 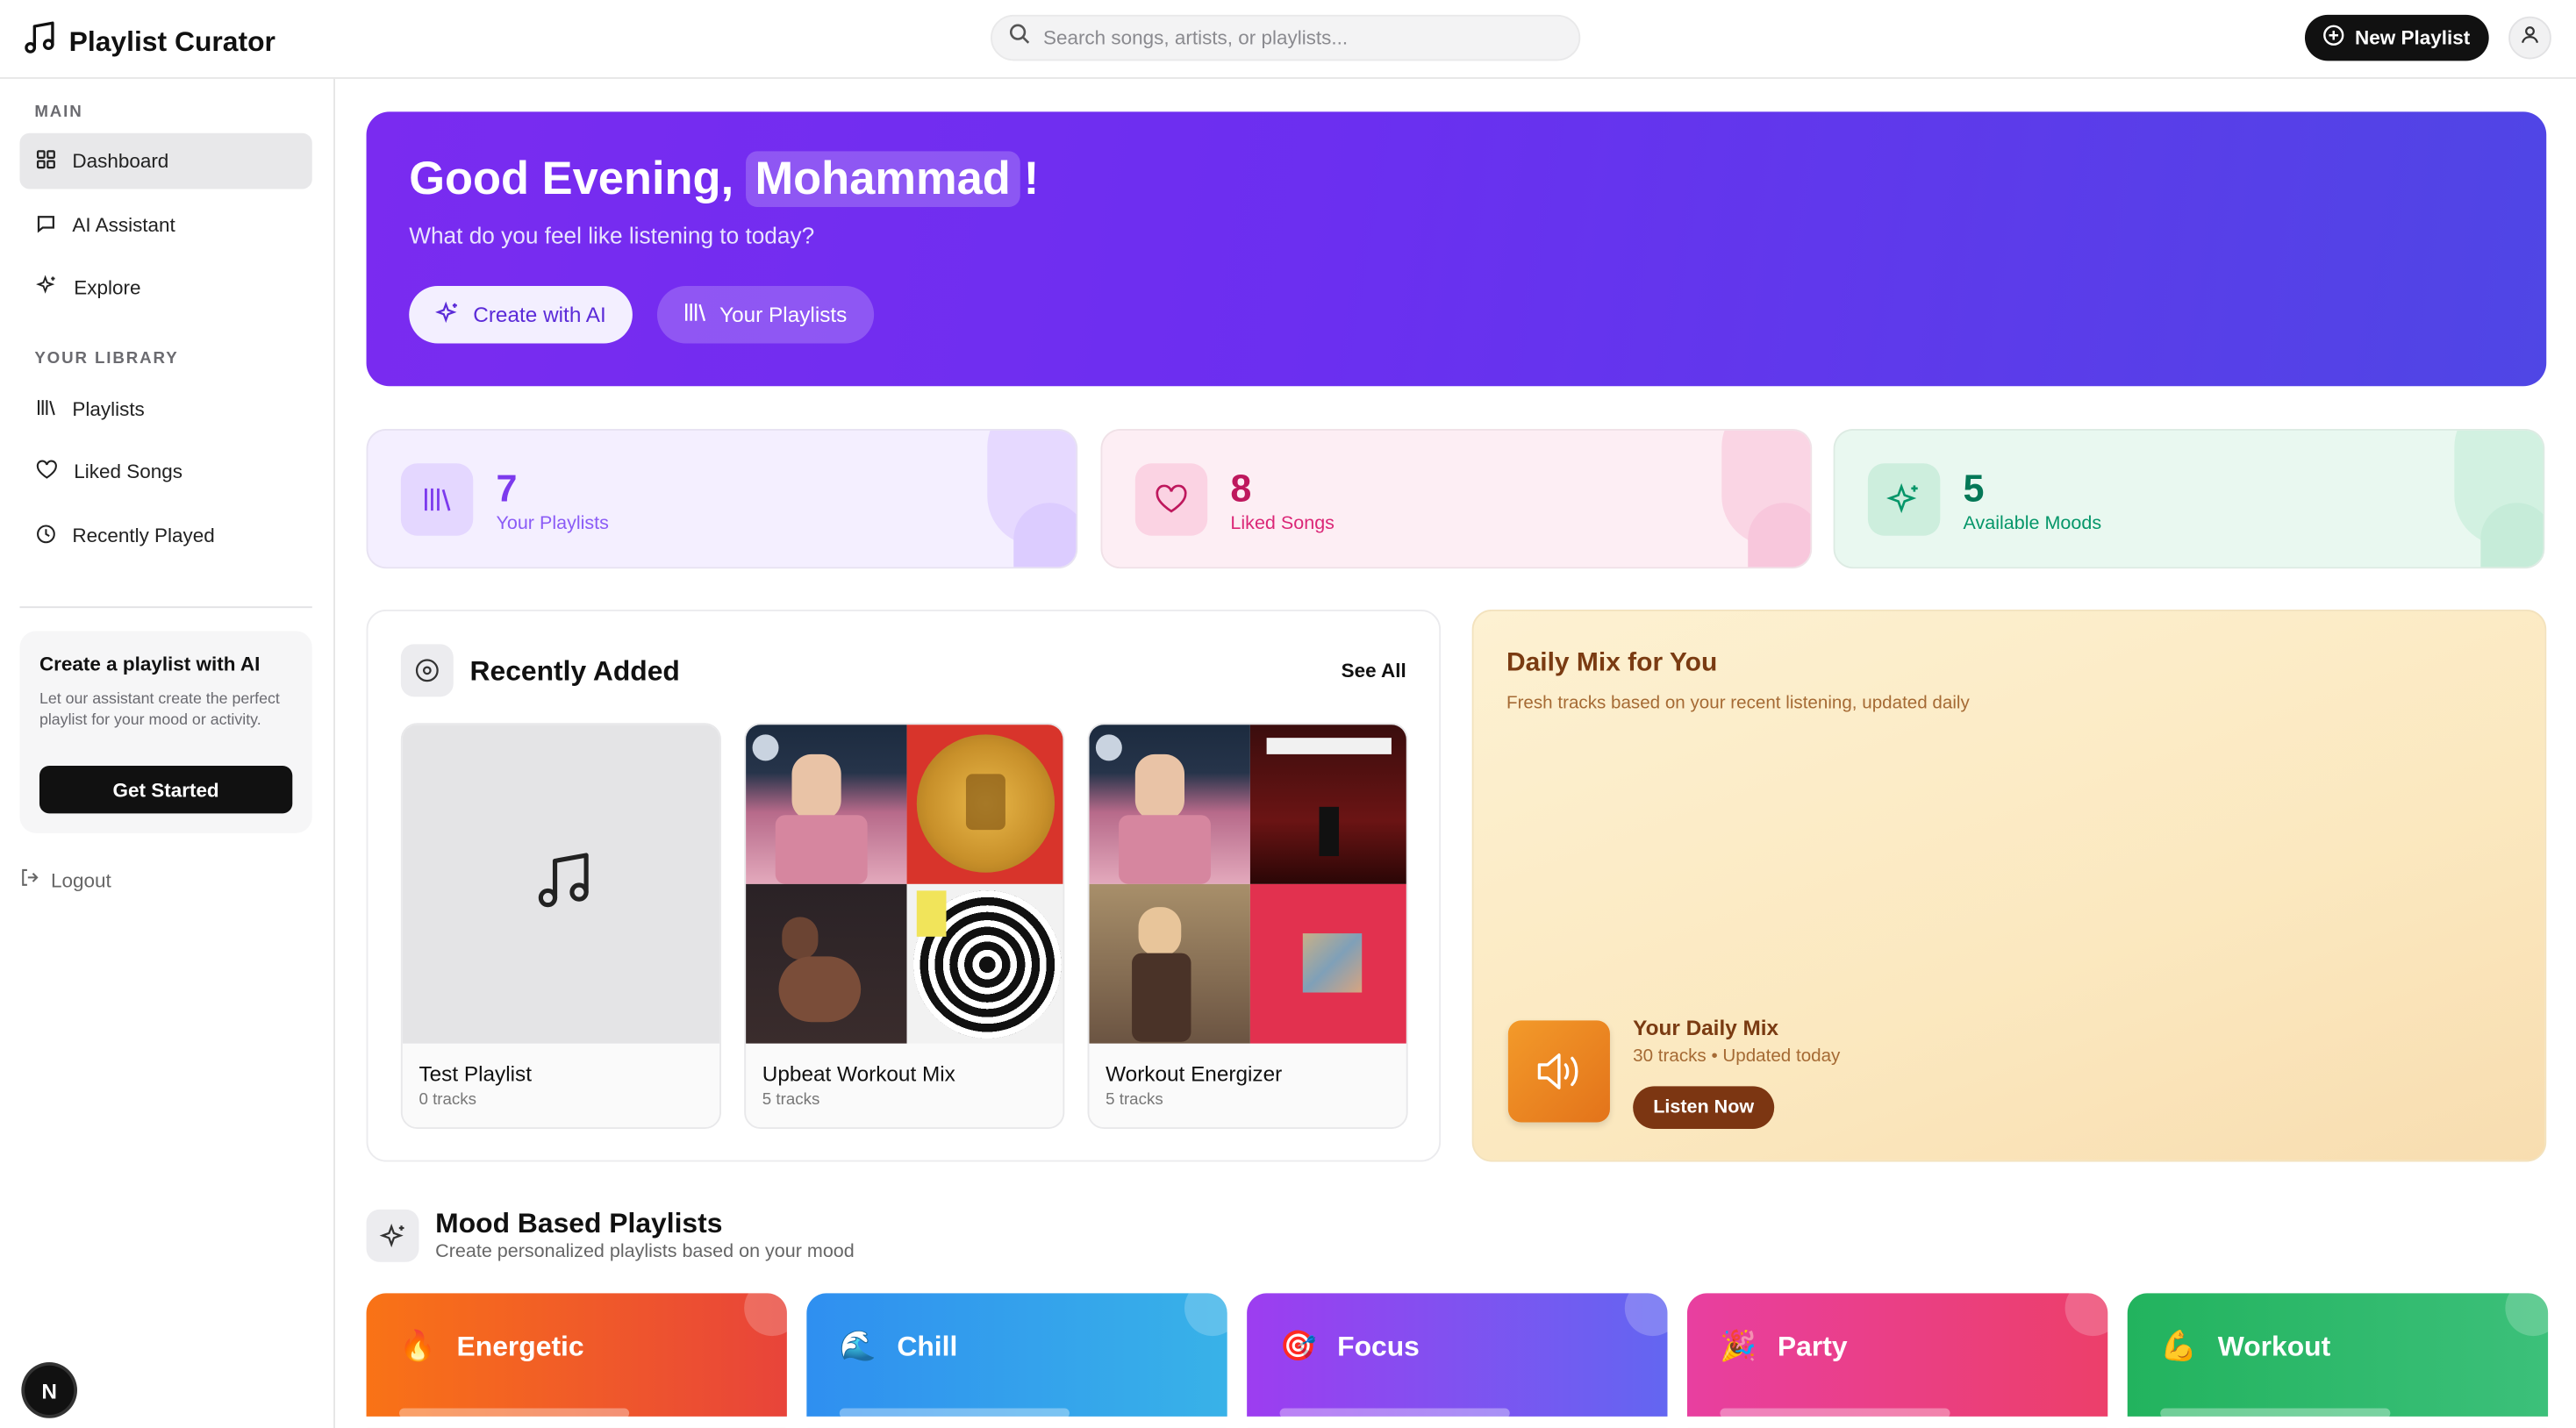 I want to click on create-with-ai-button: Create with AI, so click(x=521, y=314).